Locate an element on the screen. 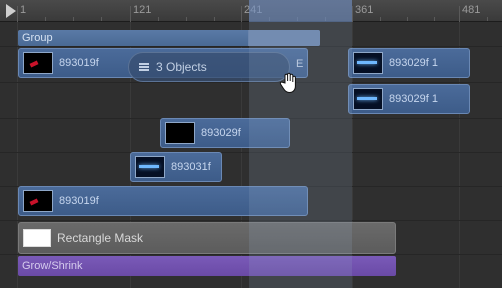 This screenshot has height=288, width=502. clip-893029f-1-row2: 893029f 1 is located at coordinates (409, 99).